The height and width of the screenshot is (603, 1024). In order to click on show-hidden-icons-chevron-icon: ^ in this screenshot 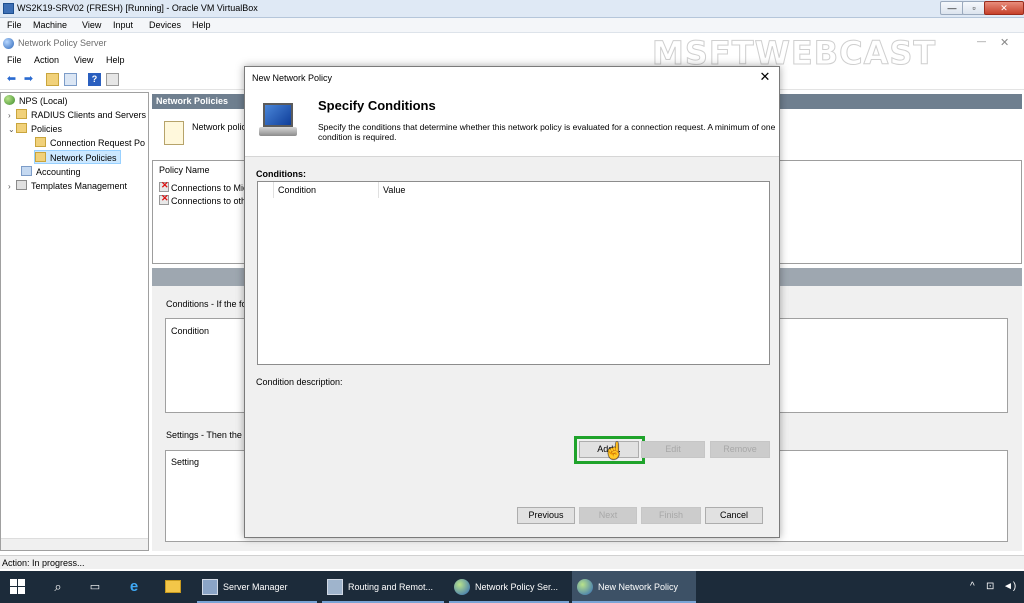, I will do `click(972, 587)`.